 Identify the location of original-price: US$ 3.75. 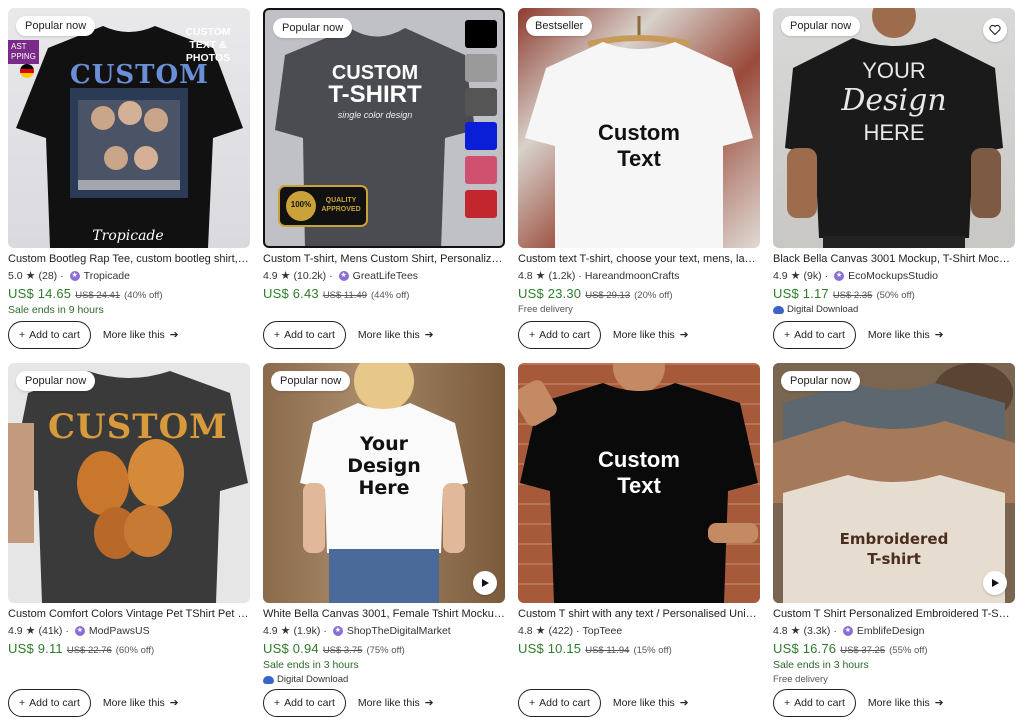
(342, 650).